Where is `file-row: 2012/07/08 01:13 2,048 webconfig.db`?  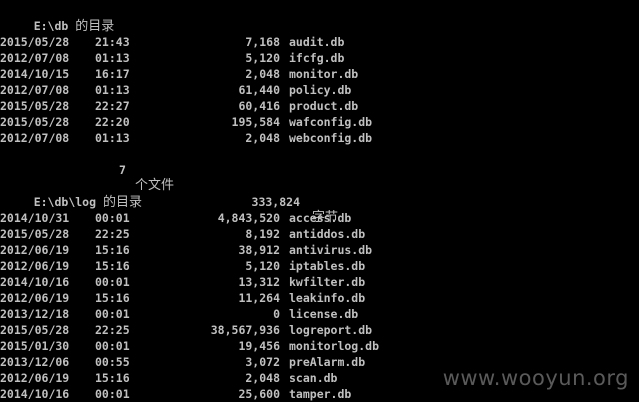 file-row: 2012/07/08 01:13 2,048 webconfig.db is located at coordinates (319, 138).